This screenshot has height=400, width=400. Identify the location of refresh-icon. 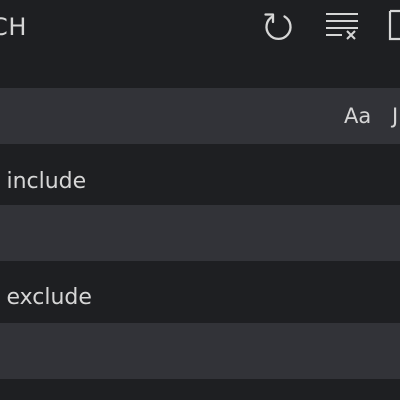
(279, 26).